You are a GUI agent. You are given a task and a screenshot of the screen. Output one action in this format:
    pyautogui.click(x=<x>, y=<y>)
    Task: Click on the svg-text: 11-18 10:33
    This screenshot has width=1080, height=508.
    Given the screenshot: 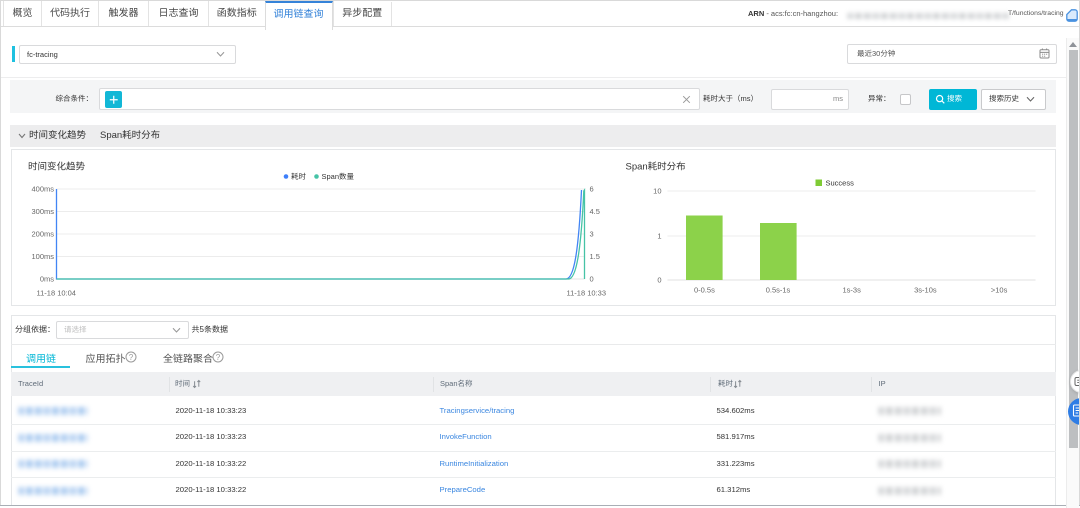 What is the action you would take?
    pyautogui.click(x=585, y=293)
    